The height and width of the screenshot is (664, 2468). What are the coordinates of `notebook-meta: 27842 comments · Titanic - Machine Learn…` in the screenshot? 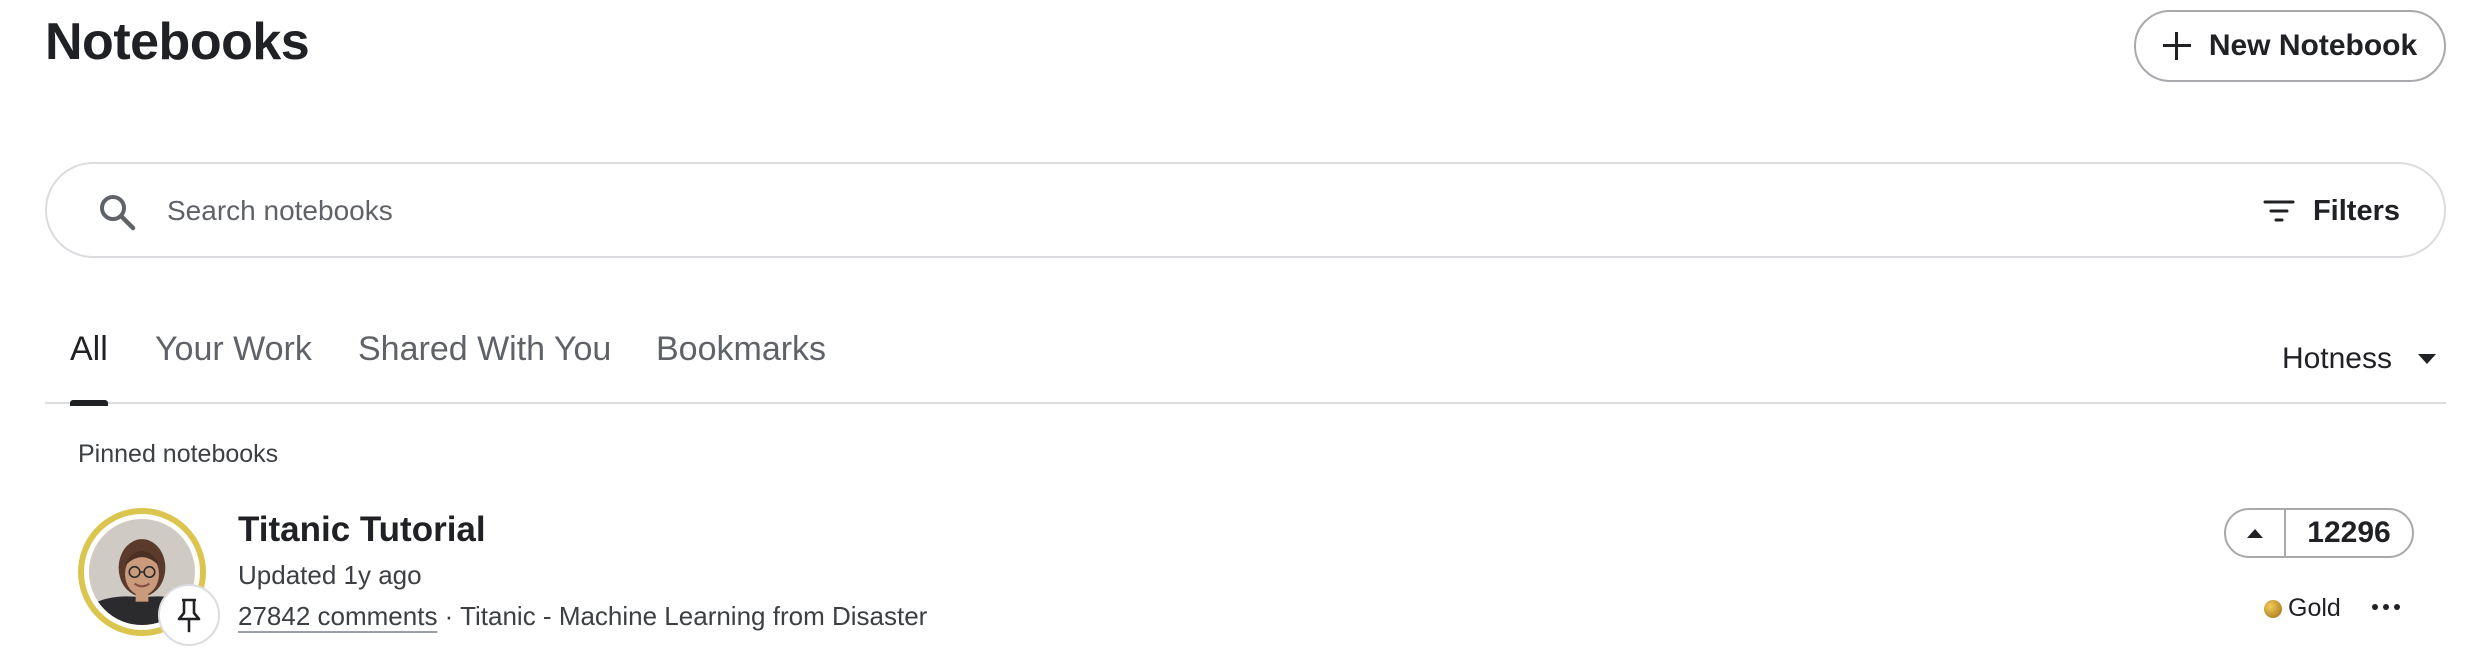 It's located at (582, 616).